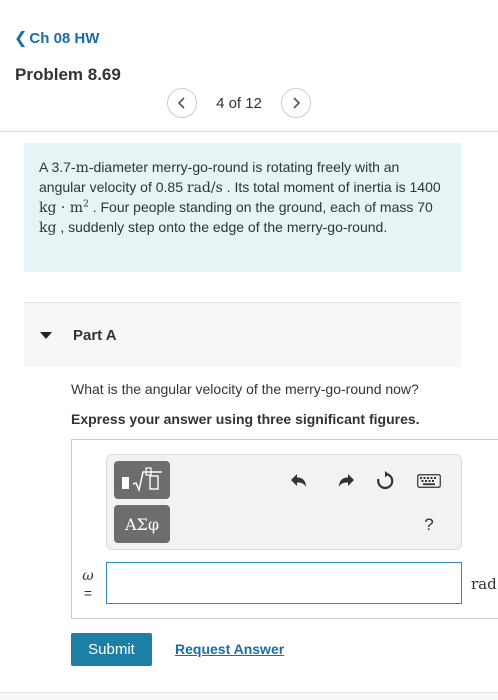 This screenshot has height=700, width=498. I want to click on header-divider, so click(249, 131).